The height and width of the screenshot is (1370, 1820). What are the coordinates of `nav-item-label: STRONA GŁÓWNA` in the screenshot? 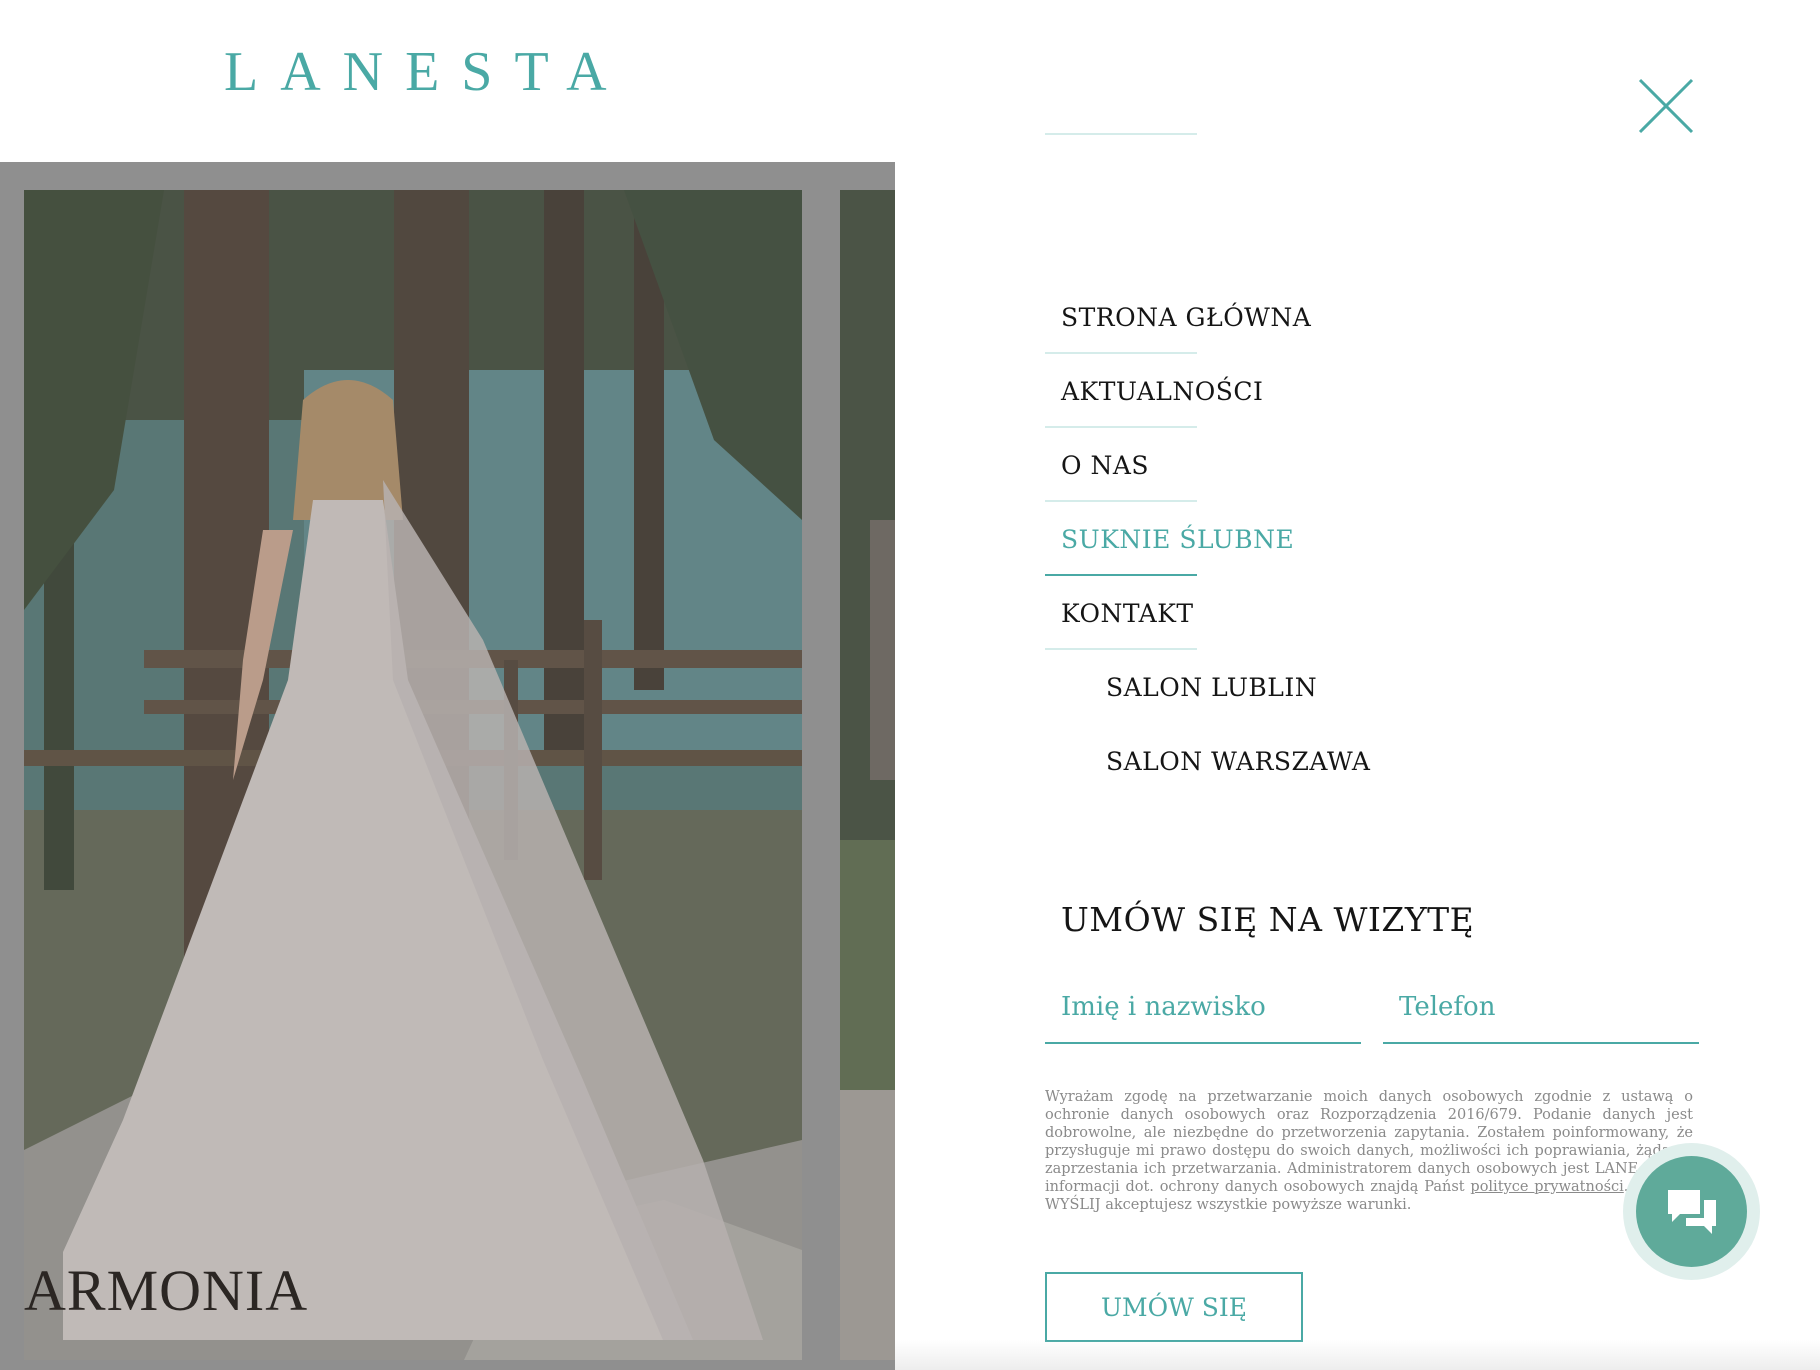 It's located at (1186, 317).